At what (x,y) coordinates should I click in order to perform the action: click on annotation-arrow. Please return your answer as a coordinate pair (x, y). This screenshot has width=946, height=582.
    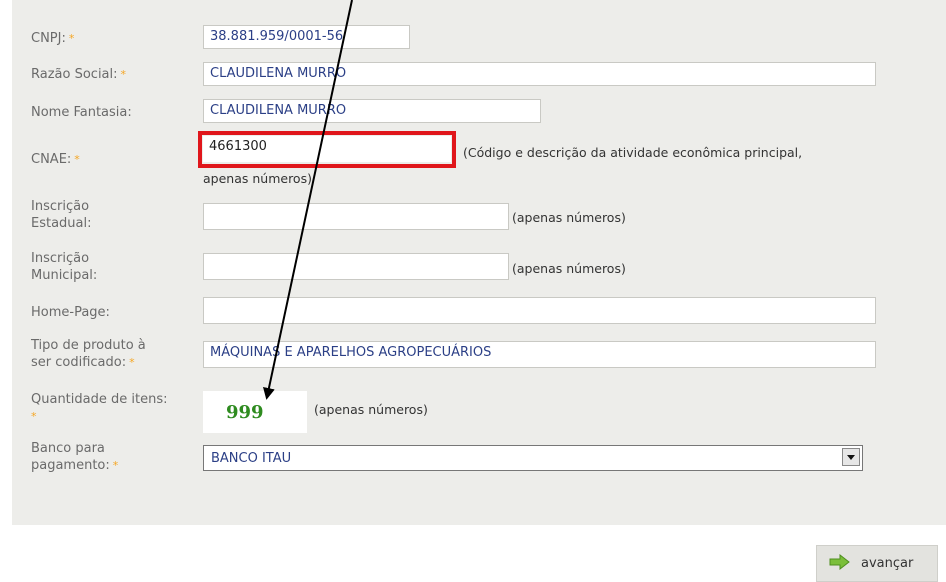
    Looking at the image, I should click on (308, 200).